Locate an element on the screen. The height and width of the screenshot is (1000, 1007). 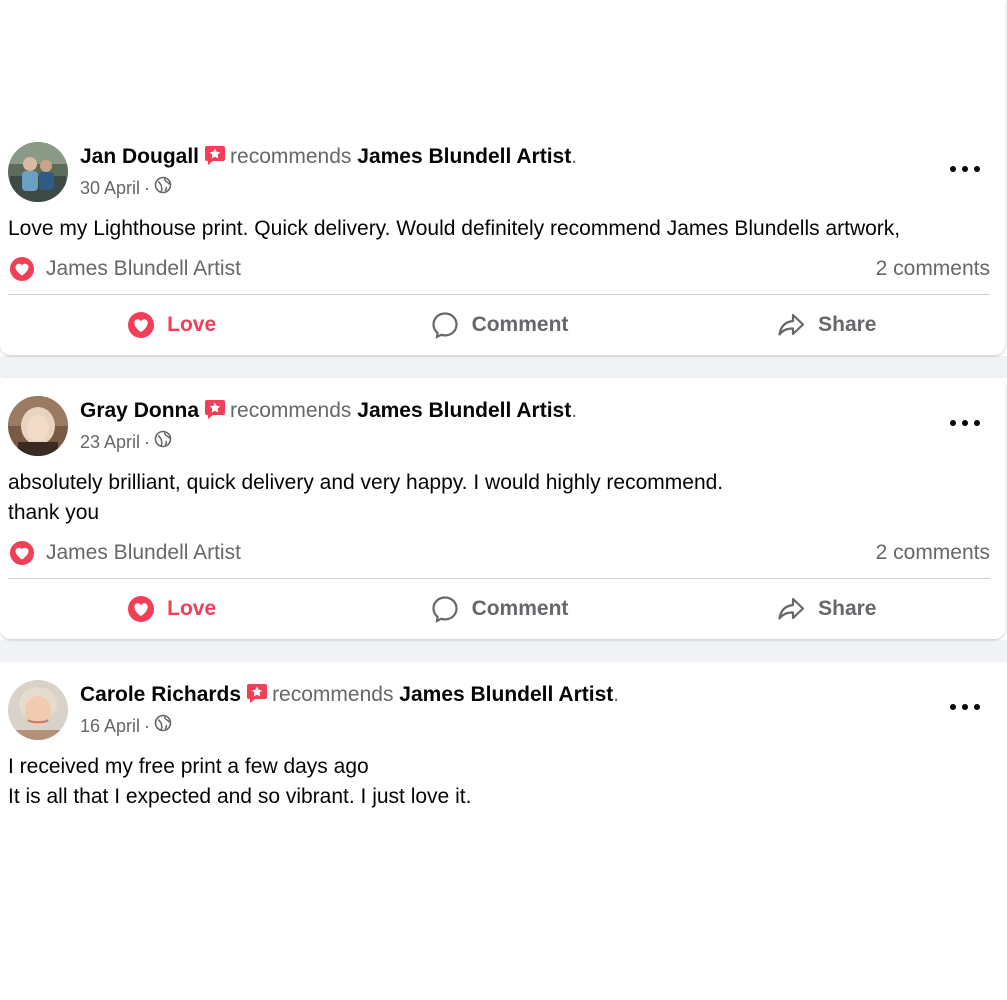
post-meta: 23 April · is located at coordinates (126, 441).